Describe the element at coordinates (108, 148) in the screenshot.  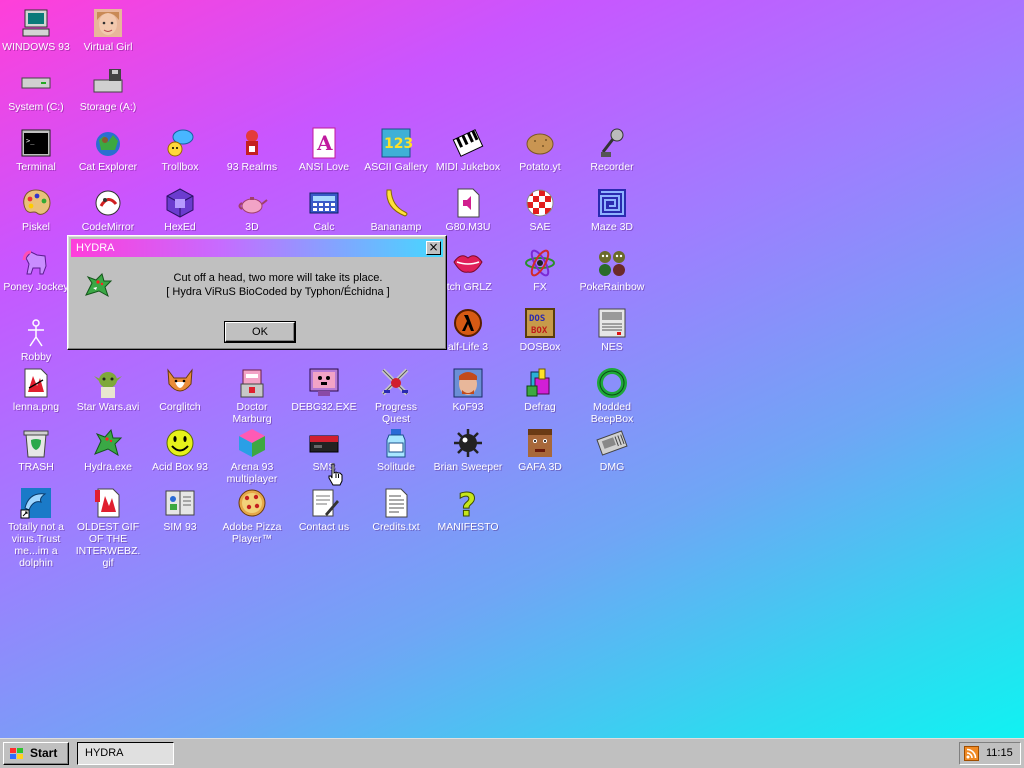
I see `desktop-icon-cat-explorer: Cat Explorer` at that location.